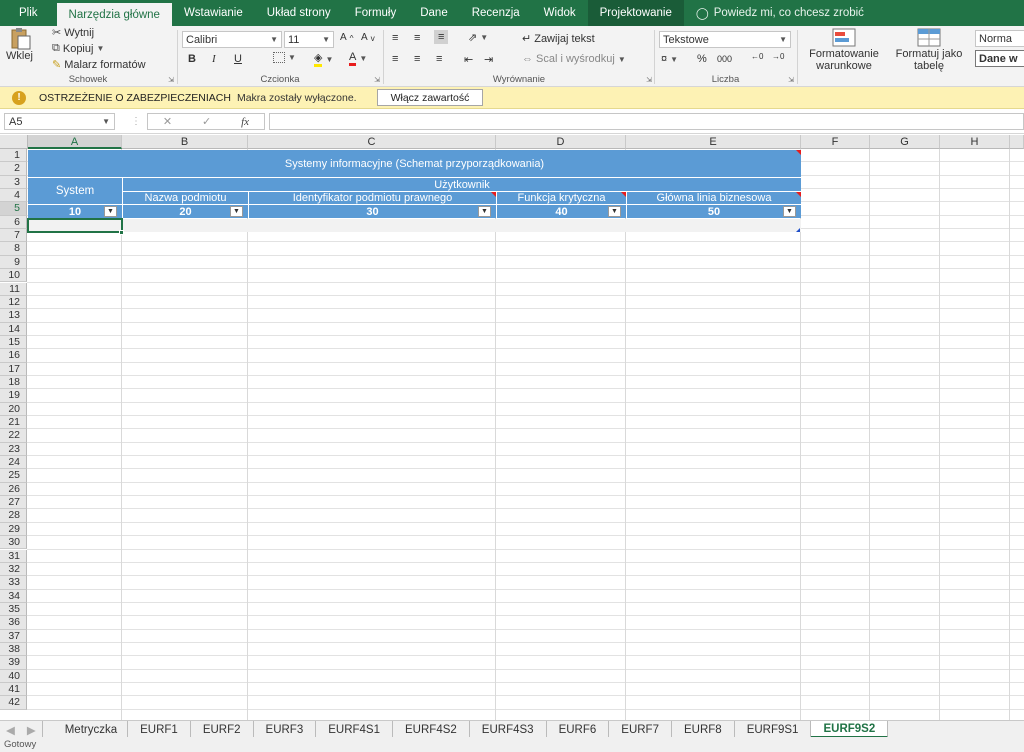 The width and height of the screenshot is (1024, 752). What do you see at coordinates (299, 13) in the screenshot?
I see `tab-page-layout: Układ strony` at bounding box center [299, 13].